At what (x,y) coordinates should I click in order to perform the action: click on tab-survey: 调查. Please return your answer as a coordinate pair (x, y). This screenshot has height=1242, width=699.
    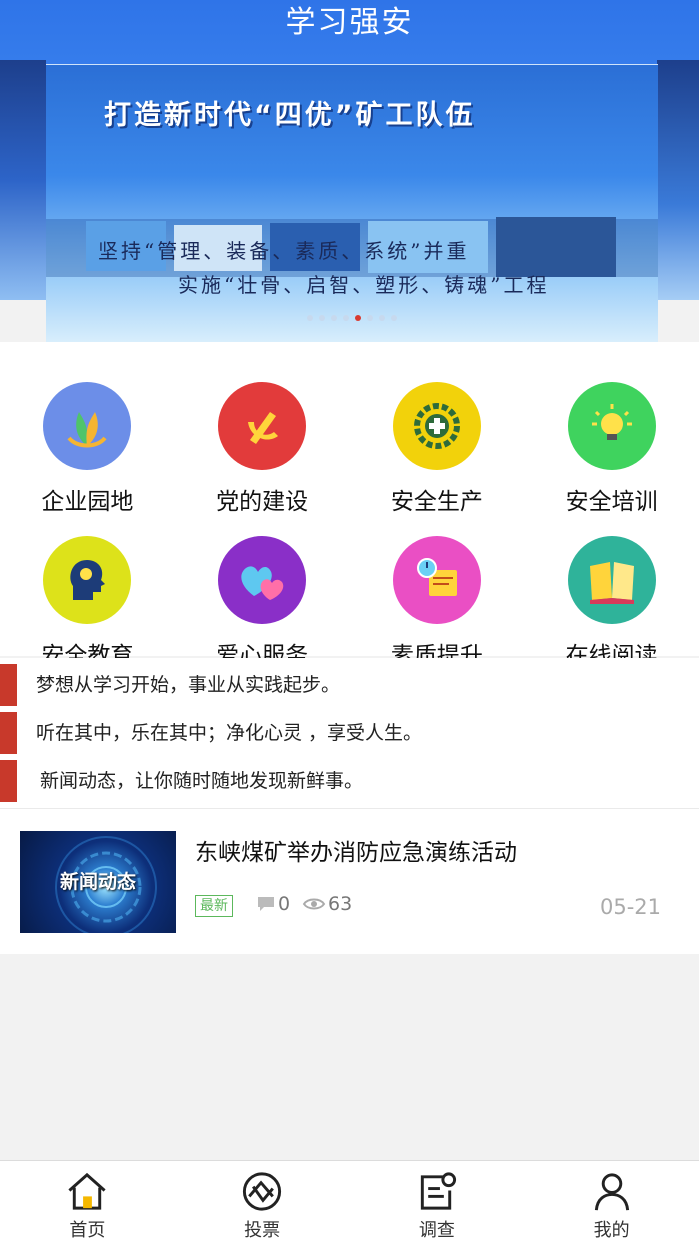
    Looking at the image, I should click on (437, 1201).